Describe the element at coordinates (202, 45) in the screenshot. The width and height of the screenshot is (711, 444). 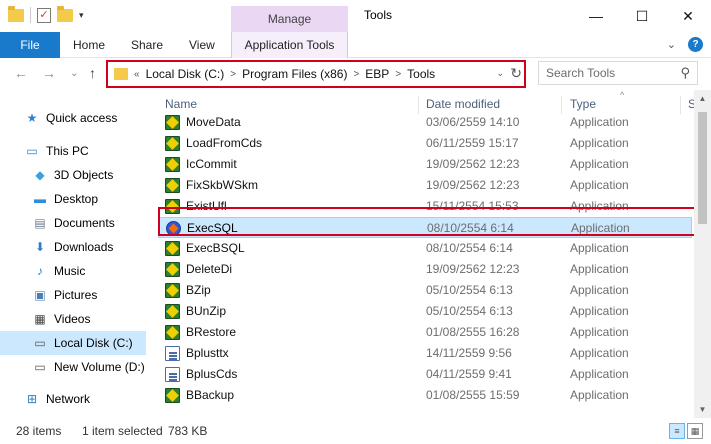
I see `tab-view: View` at that location.